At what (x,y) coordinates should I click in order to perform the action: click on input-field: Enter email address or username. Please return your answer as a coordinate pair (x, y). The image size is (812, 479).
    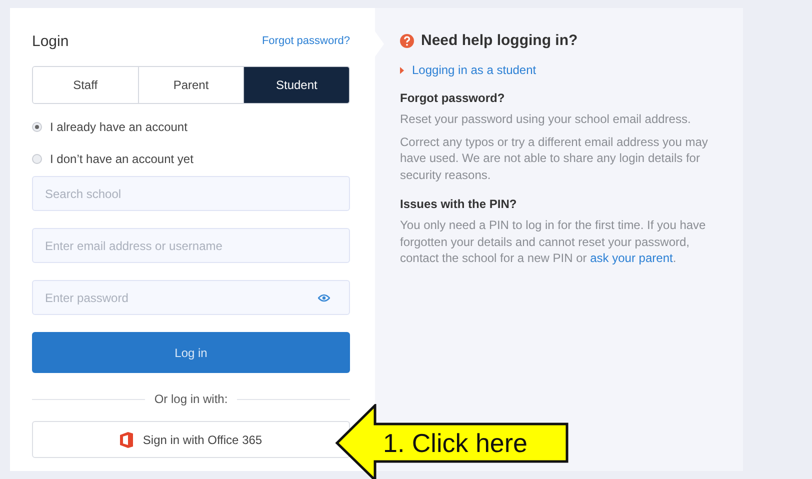
    Looking at the image, I should click on (191, 245).